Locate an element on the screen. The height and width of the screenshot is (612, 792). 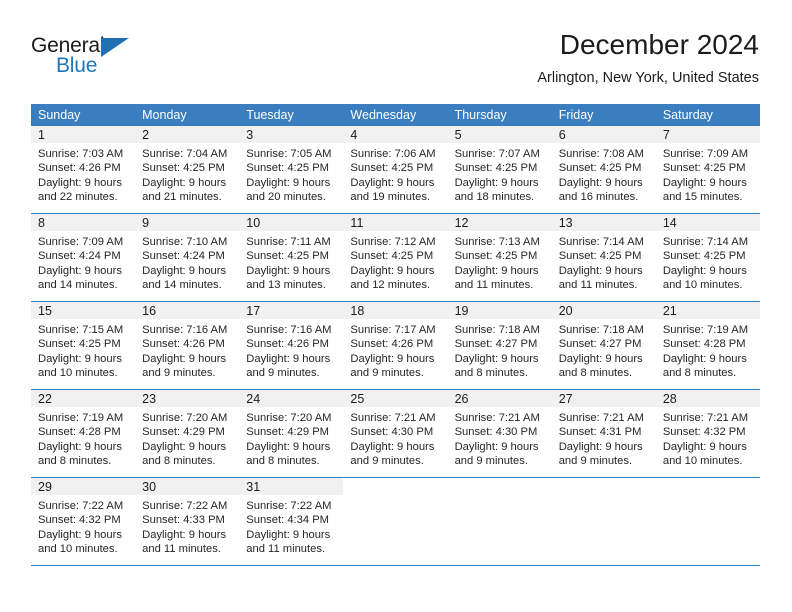
sunrise-text: Sunrise: 7:10 AM is located at coordinates (185, 242).